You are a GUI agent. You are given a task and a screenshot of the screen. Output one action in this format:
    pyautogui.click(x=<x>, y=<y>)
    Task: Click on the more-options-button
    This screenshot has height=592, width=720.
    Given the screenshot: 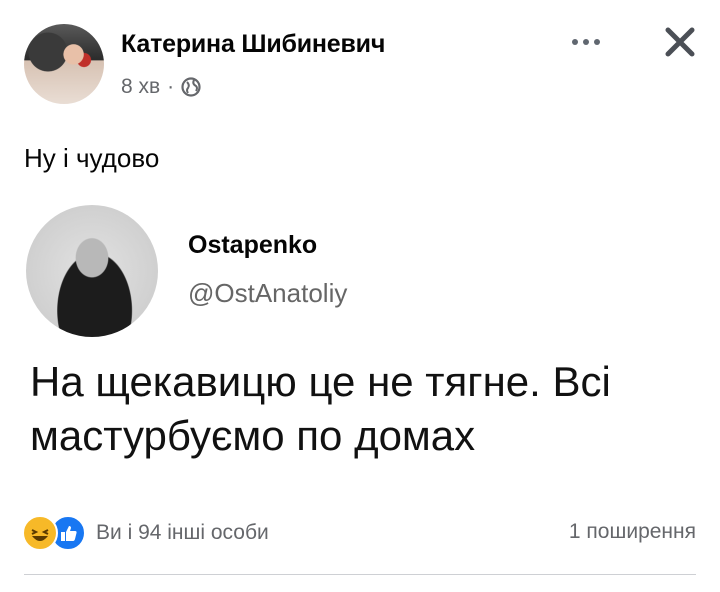 What is the action you would take?
    pyautogui.click(x=586, y=42)
    